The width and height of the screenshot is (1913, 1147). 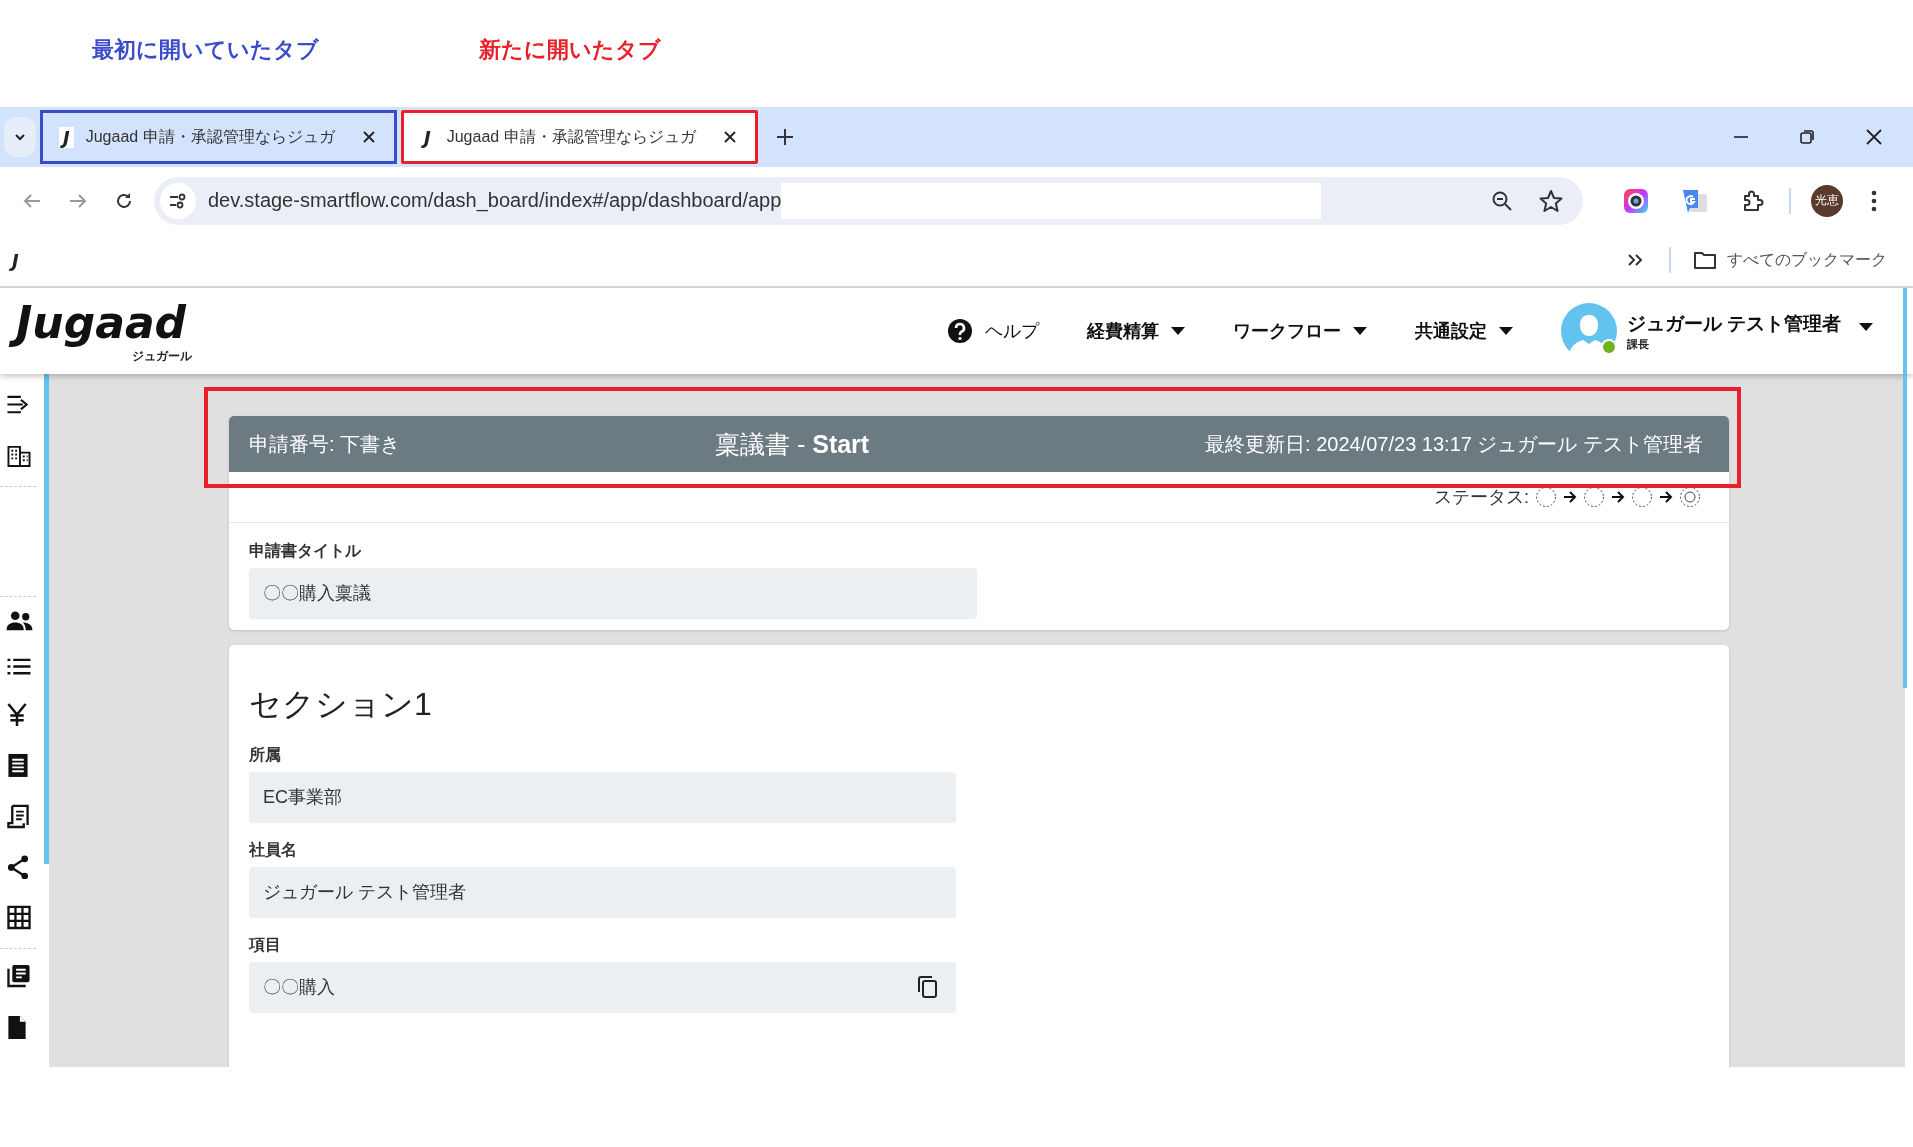 I want to click on field-label: 申請書タイトル, so click(x=305, y=551).